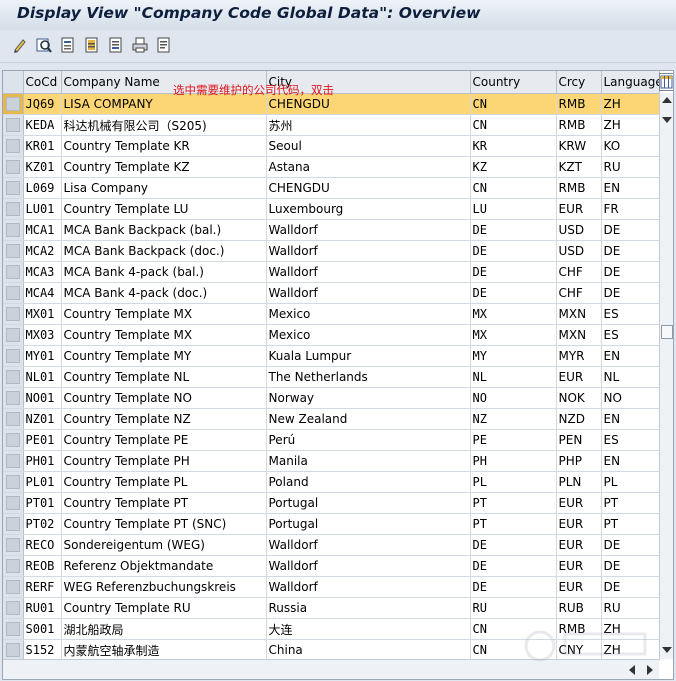  I want to click on cell-company-name: Country Template PH, so click(164, 461).